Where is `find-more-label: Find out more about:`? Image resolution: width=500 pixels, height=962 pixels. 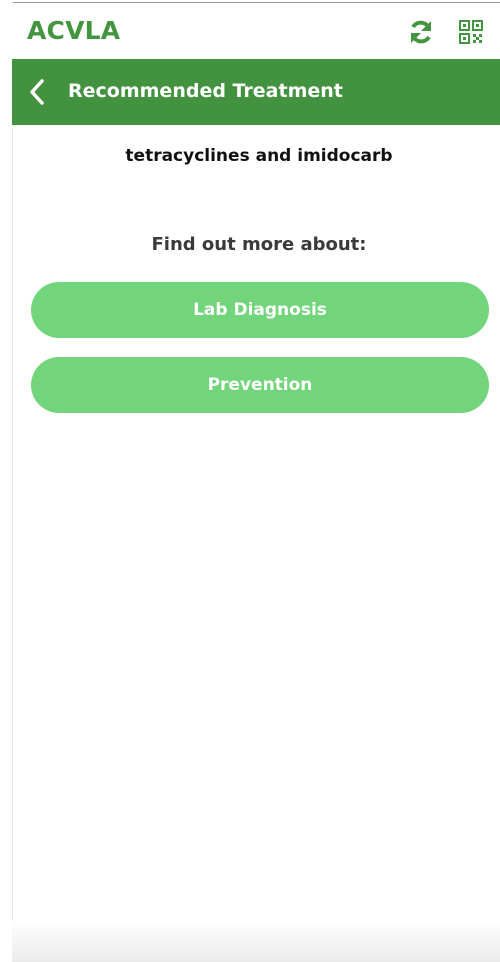 find-more-label: Find out more about: is located at coordinates (259, 244).